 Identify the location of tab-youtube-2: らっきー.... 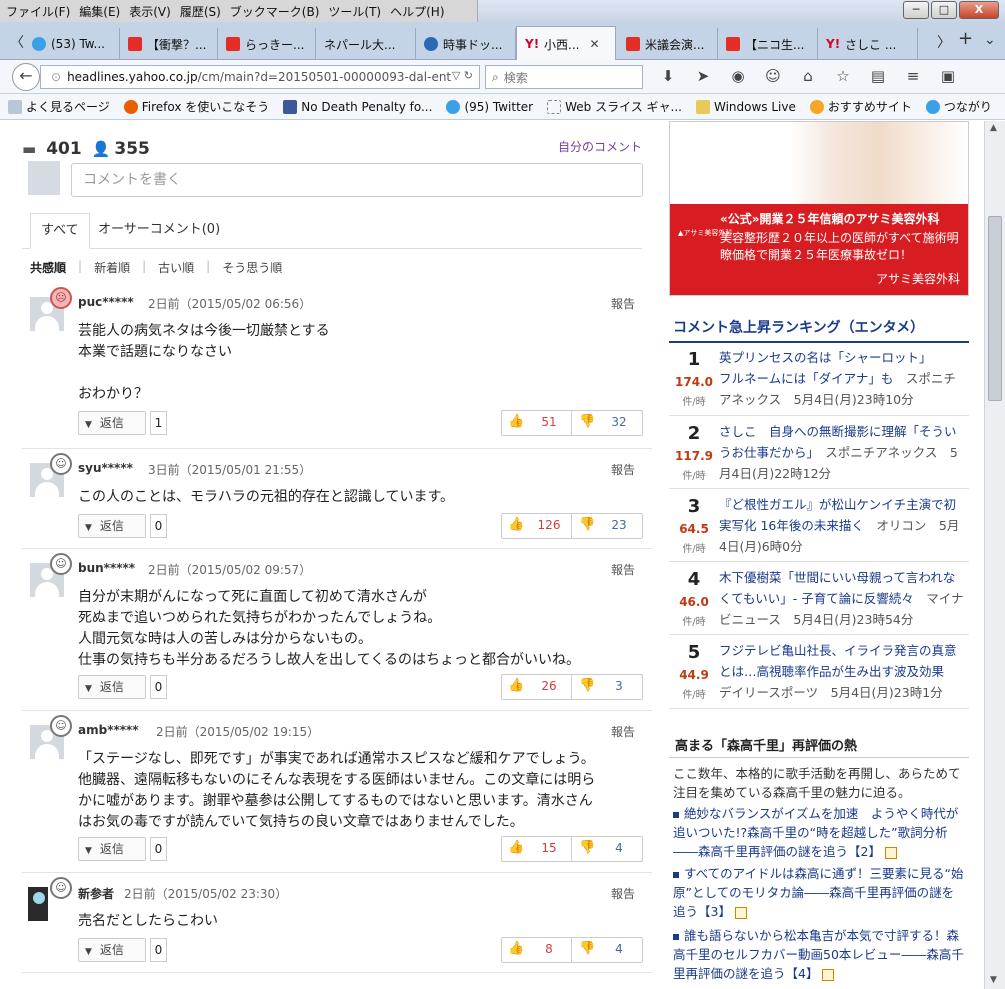
(267, 44).